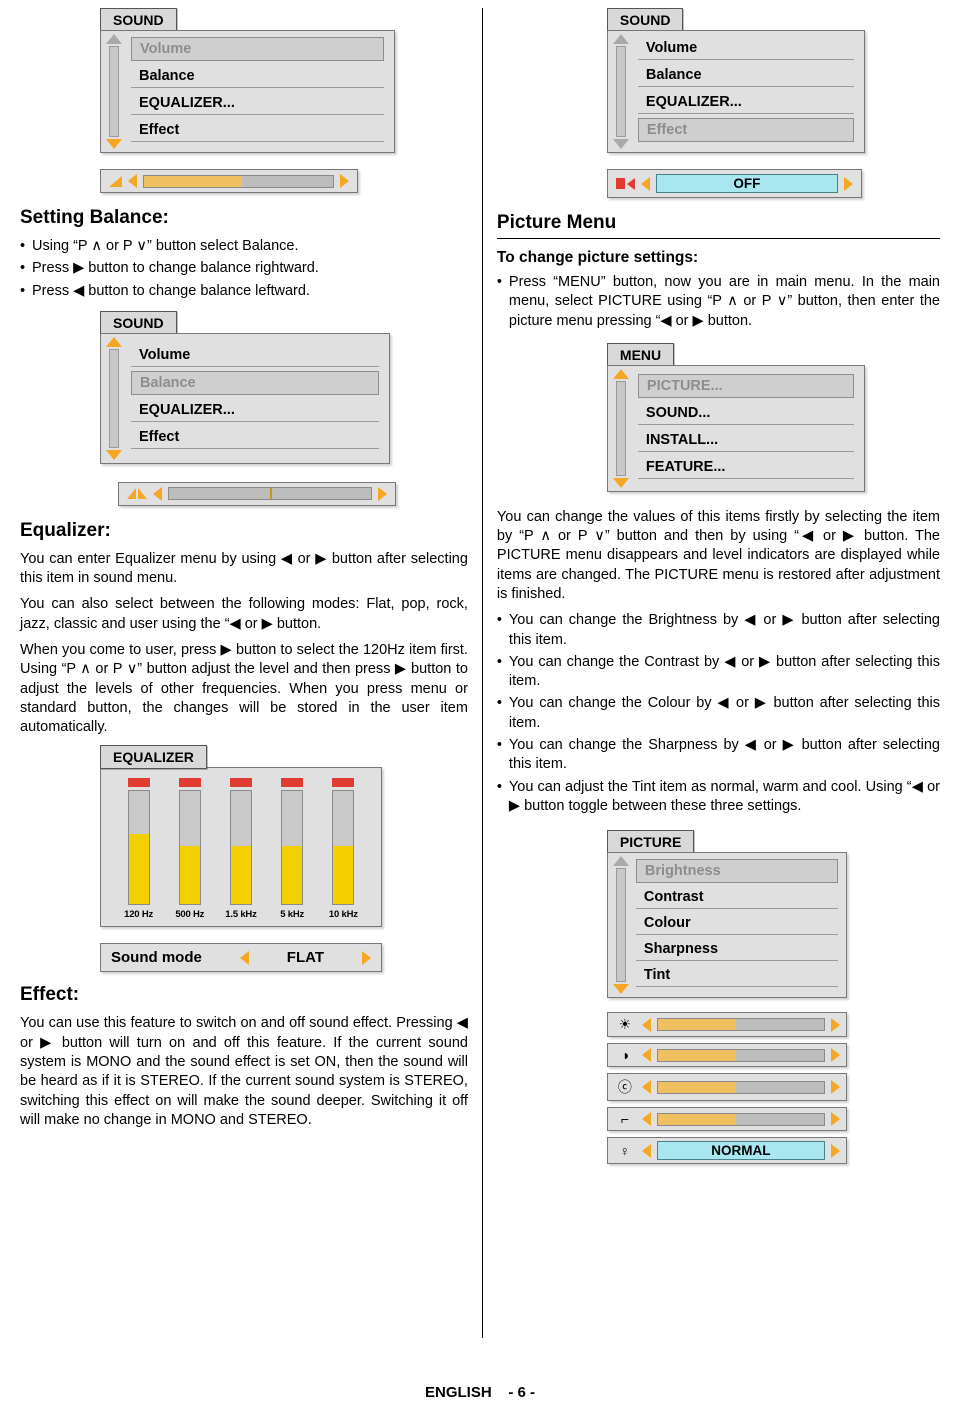  What do you see at coordinates (255, 437) in the screenshot?
I see `osd-item-effect-2: Effect` at bounding box center [255, 437].